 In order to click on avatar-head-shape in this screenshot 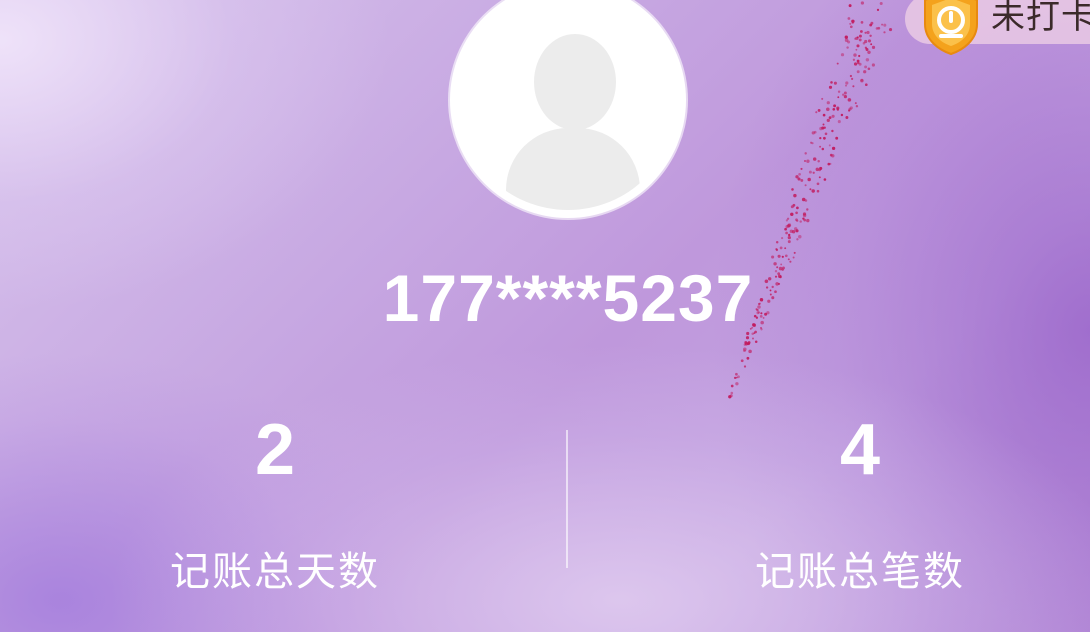, I will do `click(575, 82)`.